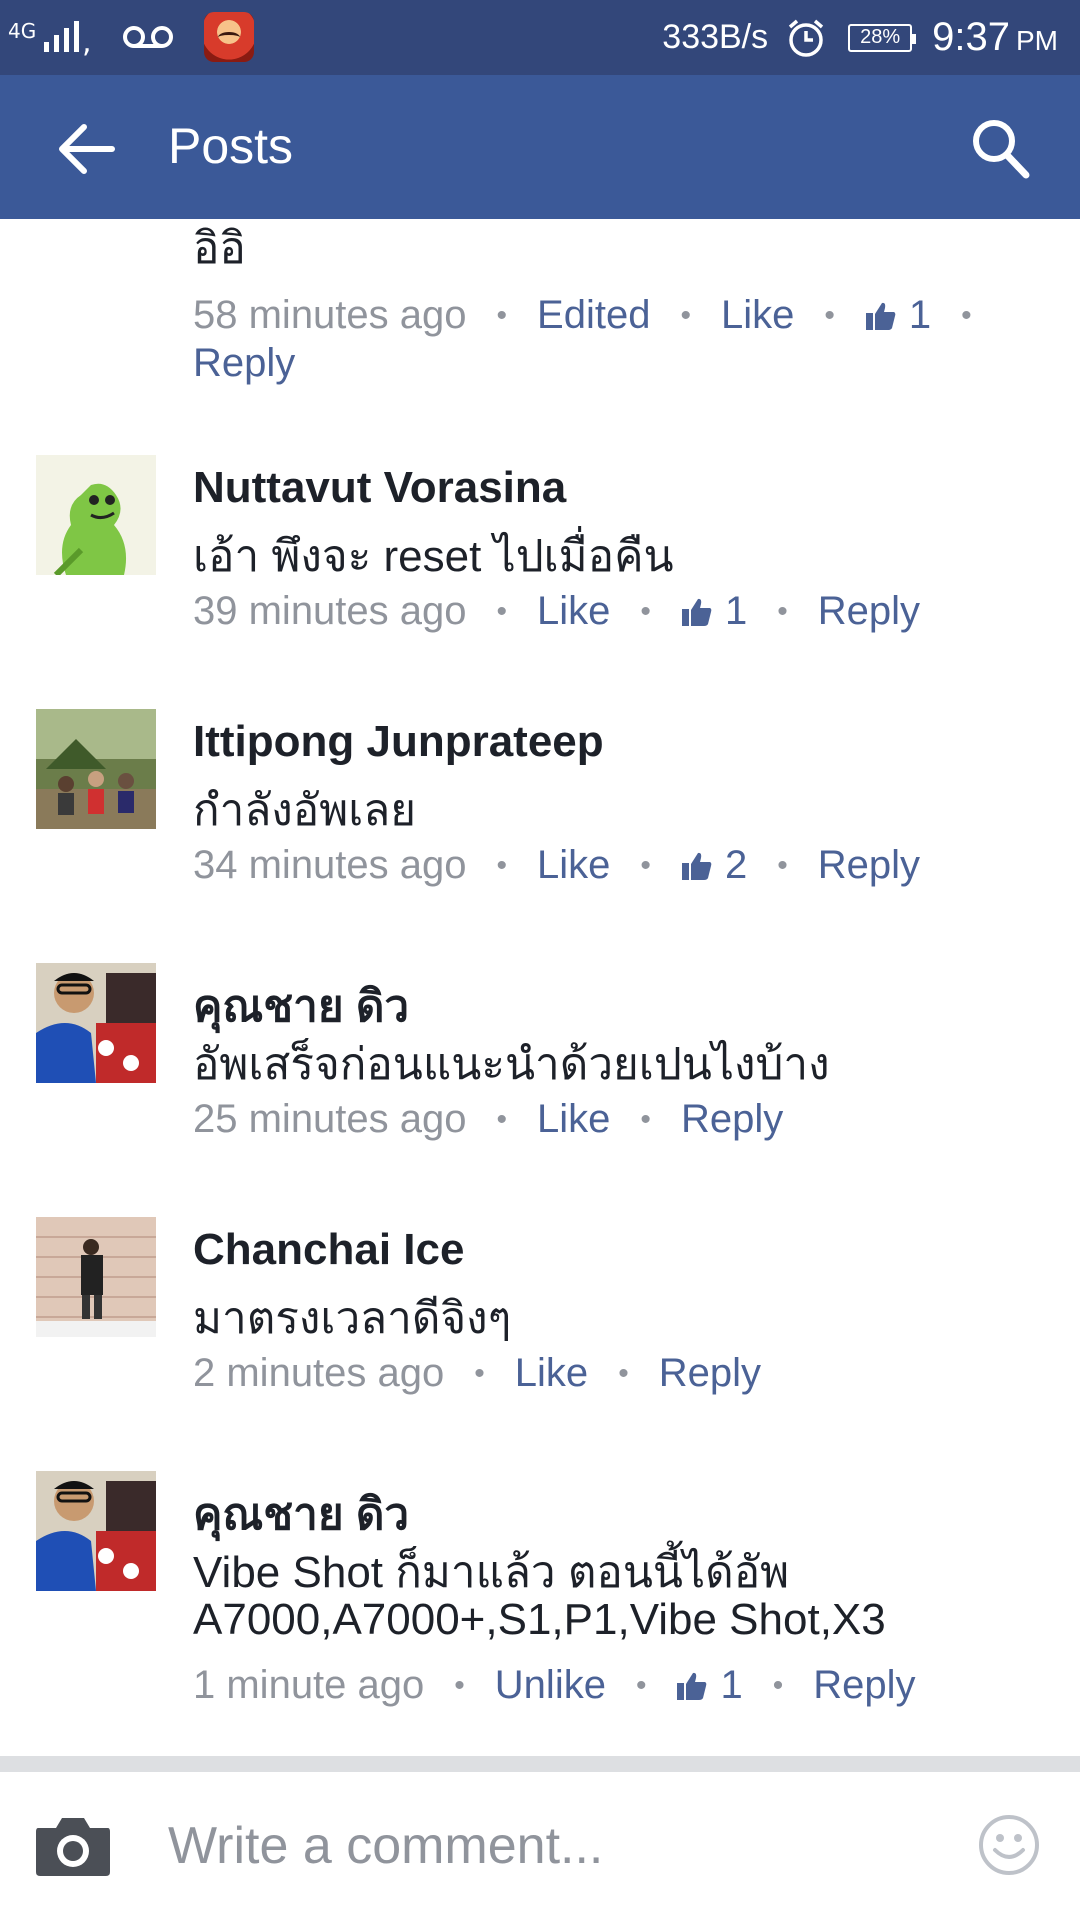  What do you see at coordinates (398, 742) in the screenshot?
I see `comment-author: Ittipong Junprateep` at bounding box center [398, 742].